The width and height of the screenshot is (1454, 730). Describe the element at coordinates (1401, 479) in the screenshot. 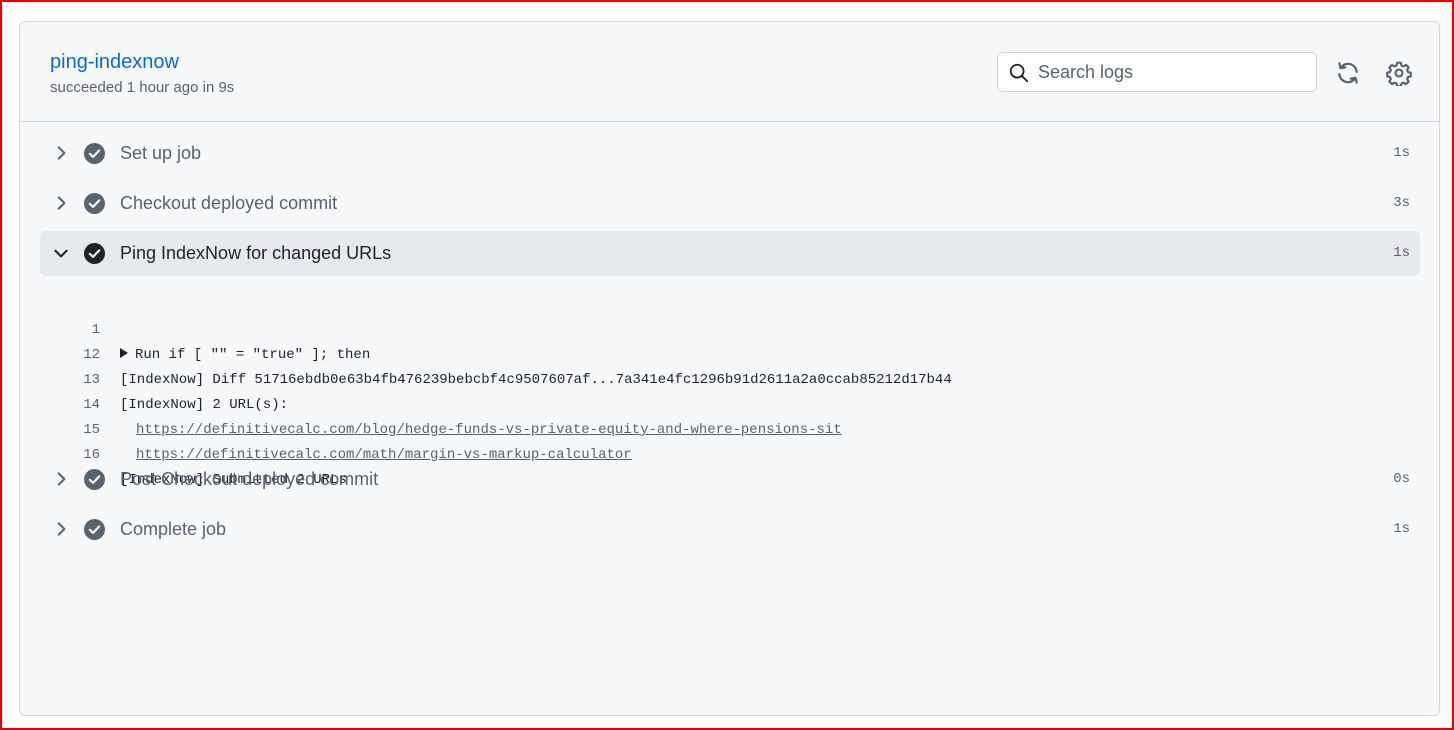

I see `step-duration: 0s` at that location.